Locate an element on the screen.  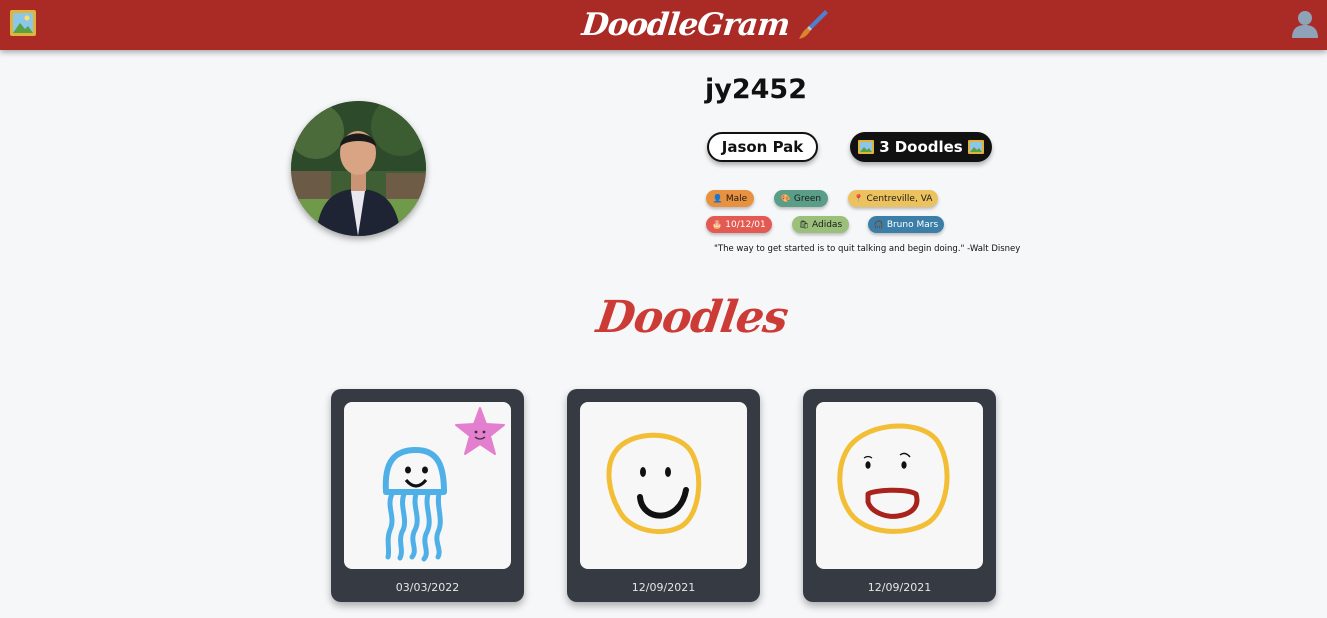
gender-tag: 👤 Male is located at coordinates (730, 198).